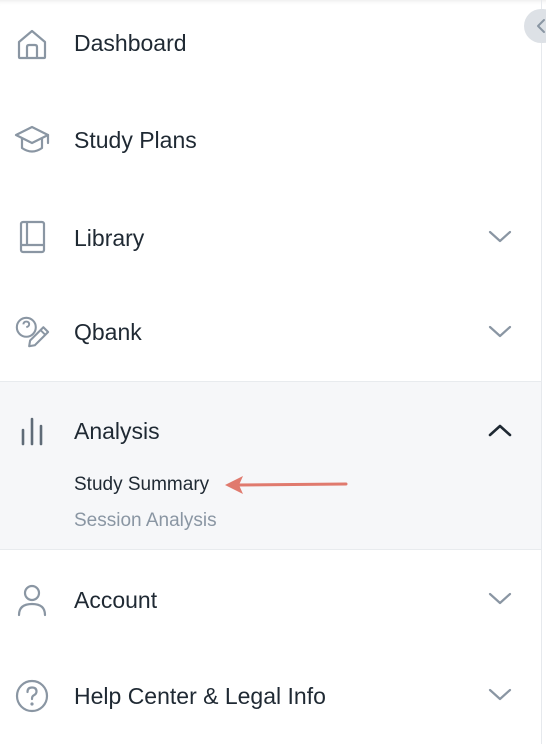 This screenshot has width=546, height=744. What do you see at coordinates (32, 44) in the screenshot?
I see `home-icon` at bounding box center [32, 44].